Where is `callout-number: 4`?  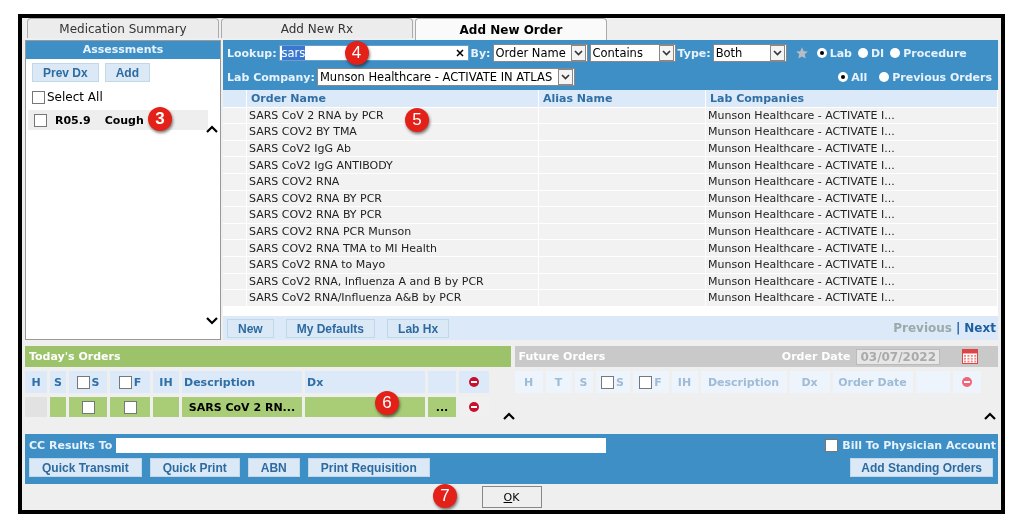 callout-number: 4 is located at coordinates (356, 53).